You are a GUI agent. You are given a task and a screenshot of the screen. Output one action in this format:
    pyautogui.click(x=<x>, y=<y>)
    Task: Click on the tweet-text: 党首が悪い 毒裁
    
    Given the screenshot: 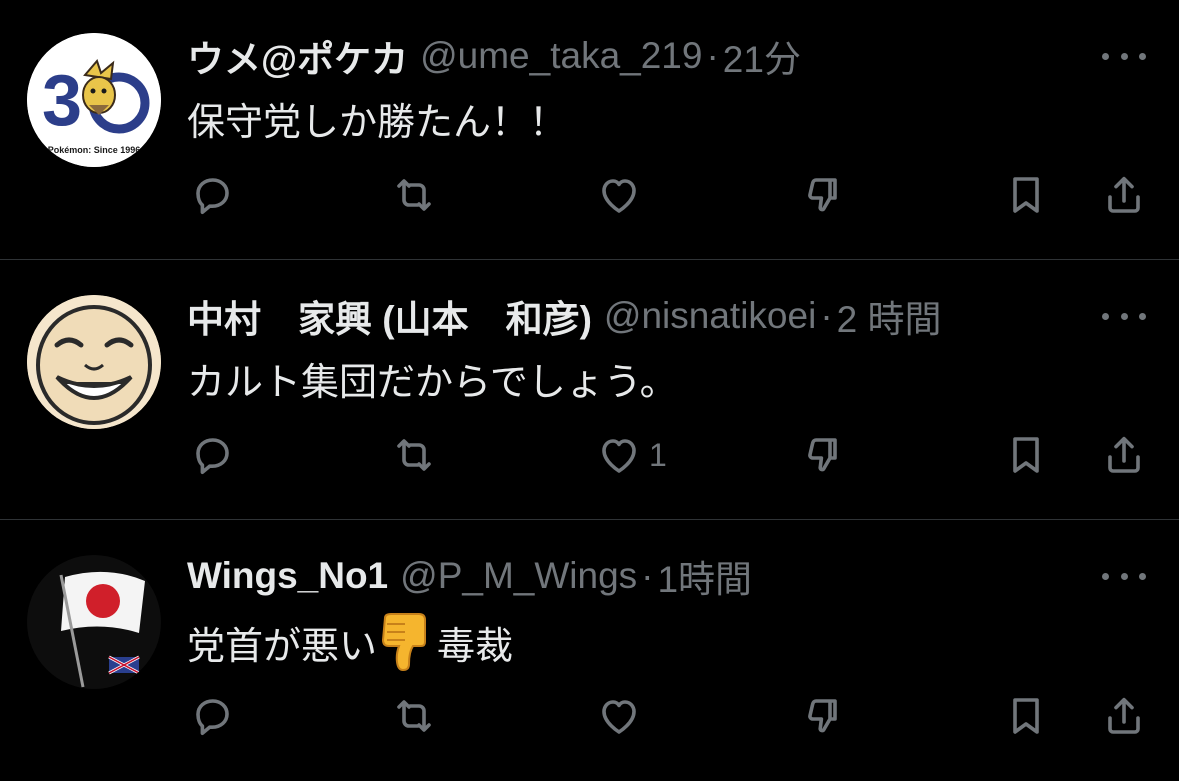 What is the action you would take?
    pyautogui.click(x=350, y=642)
    